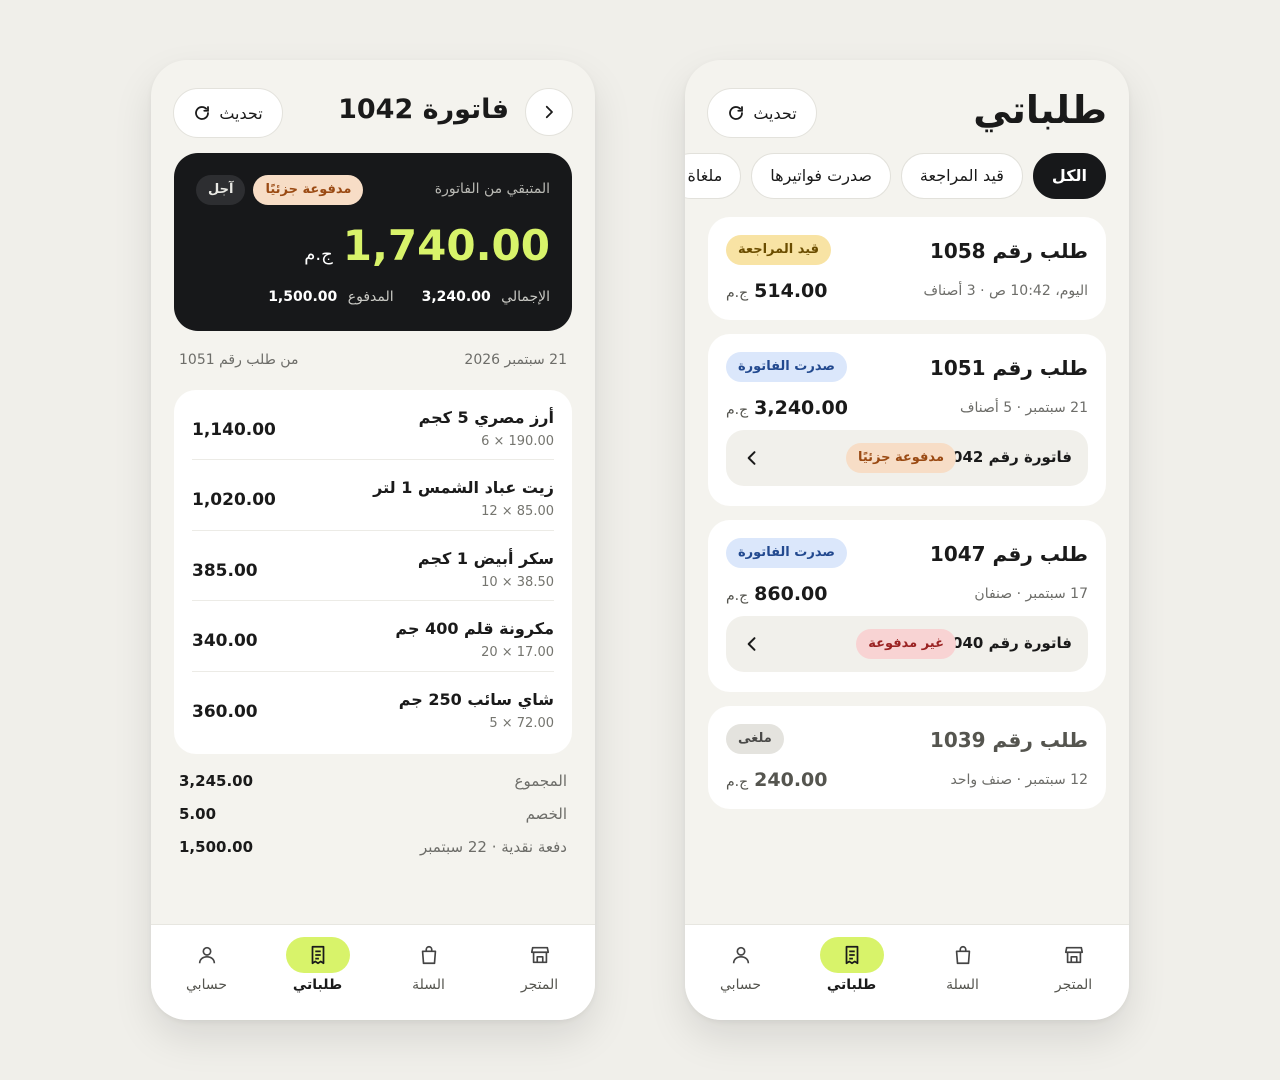 The height and width of the screenshot is (1080, 1280). I want to click on order-subtitle: 17 سبتمبر · صنفان, so click(1031, 594).